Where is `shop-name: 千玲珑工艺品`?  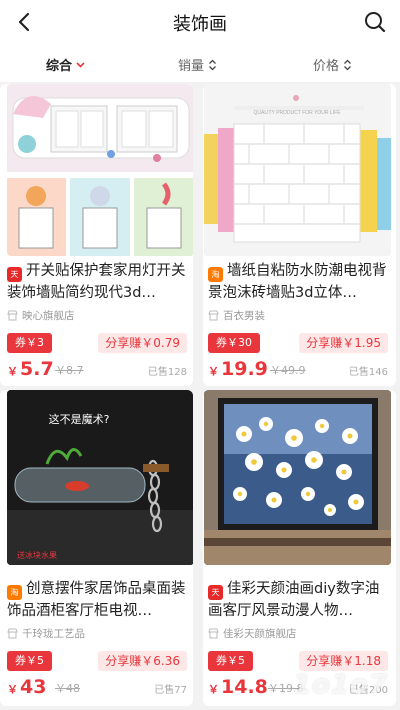 shop-name: 千玲珑工艺品 is located at coordinates (46, 633).